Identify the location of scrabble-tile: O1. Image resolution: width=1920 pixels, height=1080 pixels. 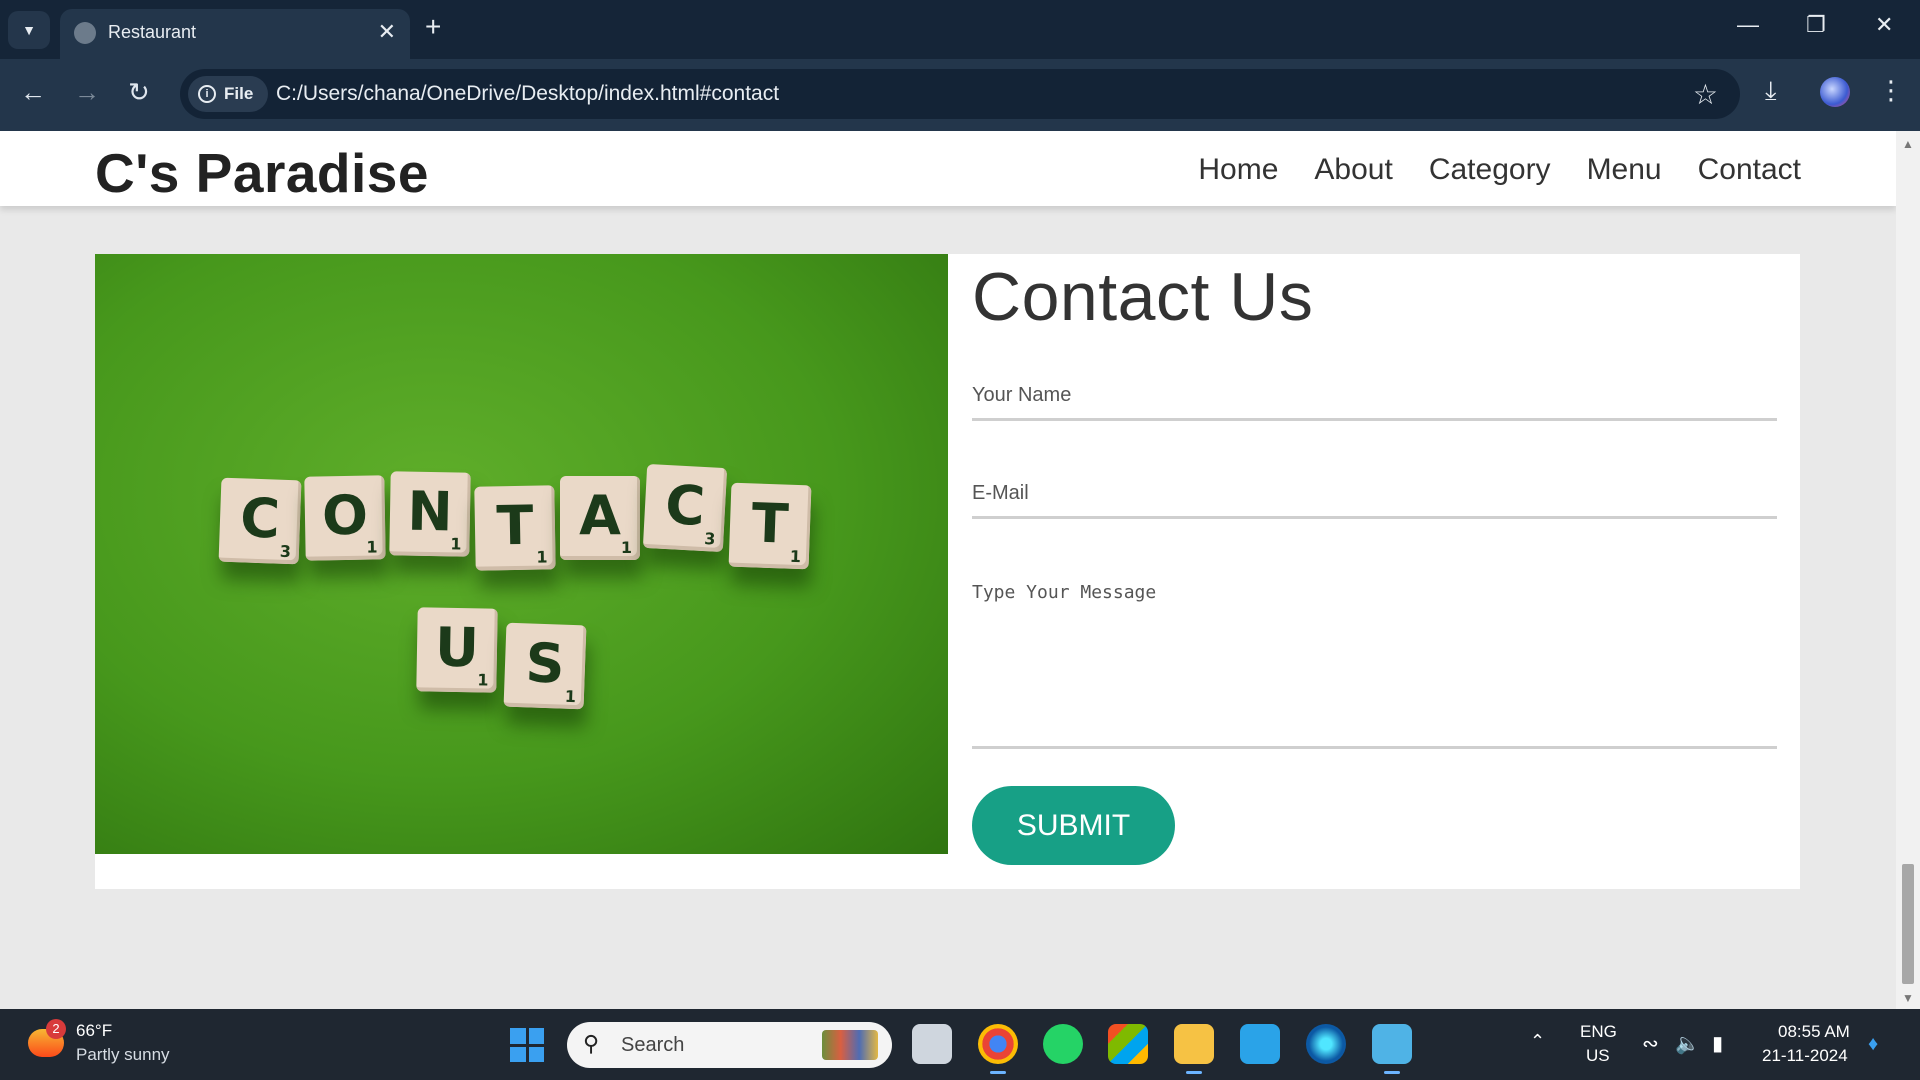
(345, 518).